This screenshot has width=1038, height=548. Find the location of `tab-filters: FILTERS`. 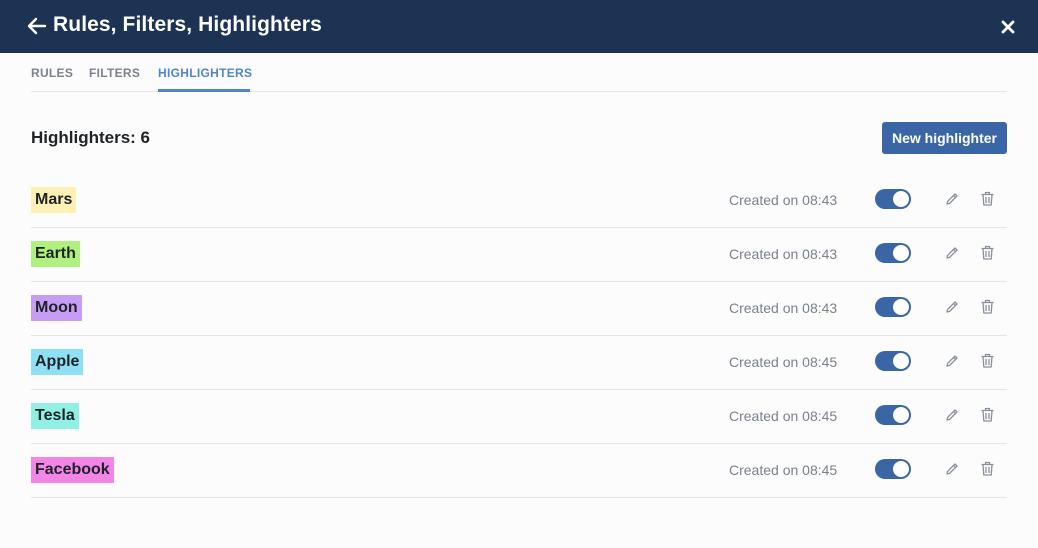

tab-filters: FILTERS is located at coordinates (114, 73).